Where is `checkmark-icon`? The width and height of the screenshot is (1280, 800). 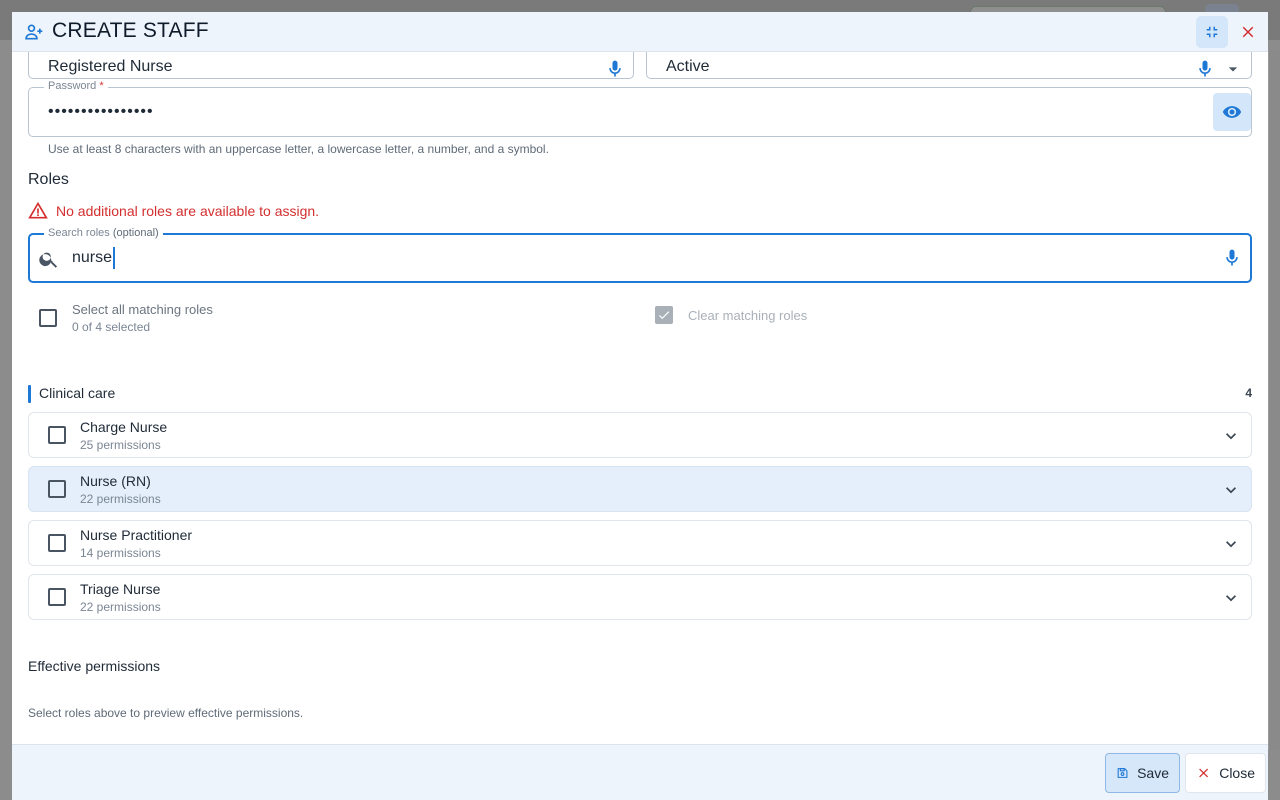
checkmark-icon is located at coordinates (664, 315).